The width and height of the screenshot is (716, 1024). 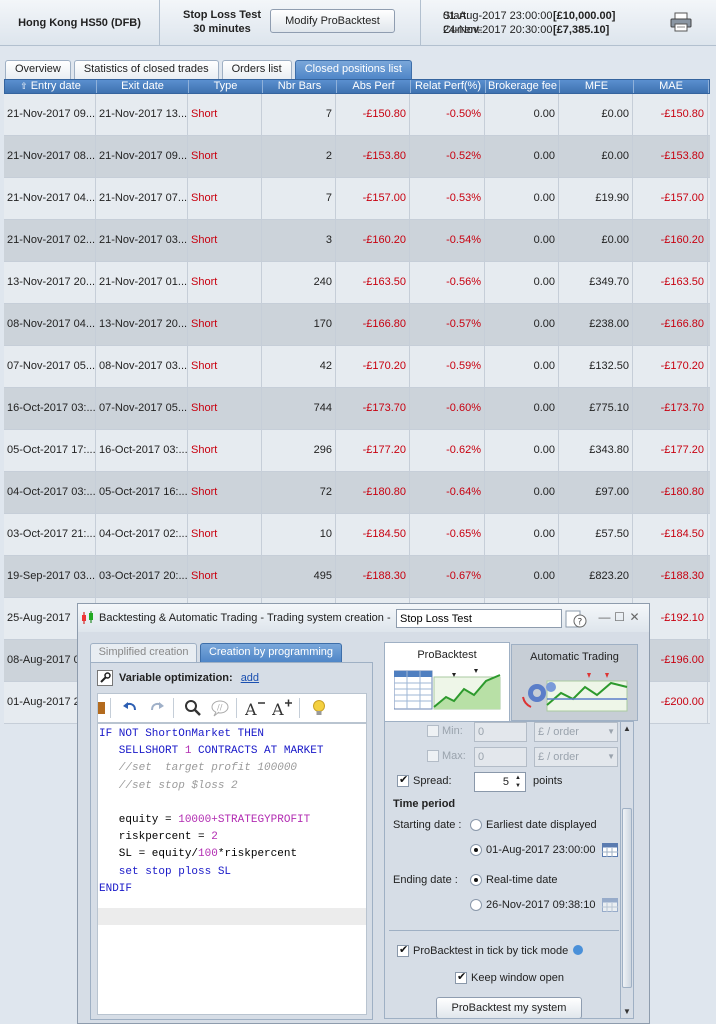 I want to click on strategy-title: Stop Loss Test, so click(x=222, y=15).